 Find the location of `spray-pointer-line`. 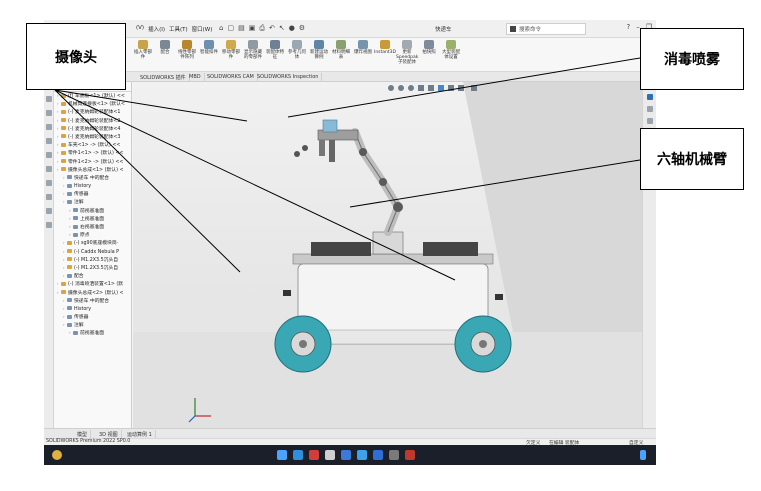

spray-pointer-line is located at coordinates (464, 87).